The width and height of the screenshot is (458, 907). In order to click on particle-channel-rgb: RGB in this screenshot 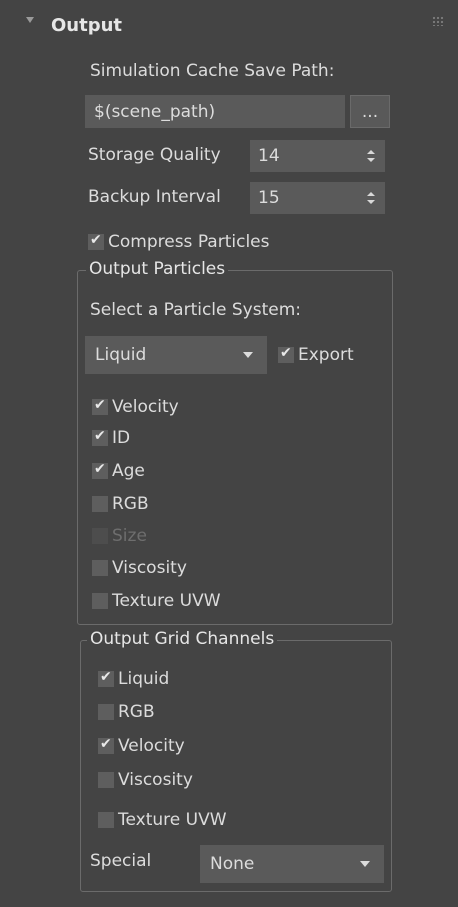, I will do `click(120, 504)`.